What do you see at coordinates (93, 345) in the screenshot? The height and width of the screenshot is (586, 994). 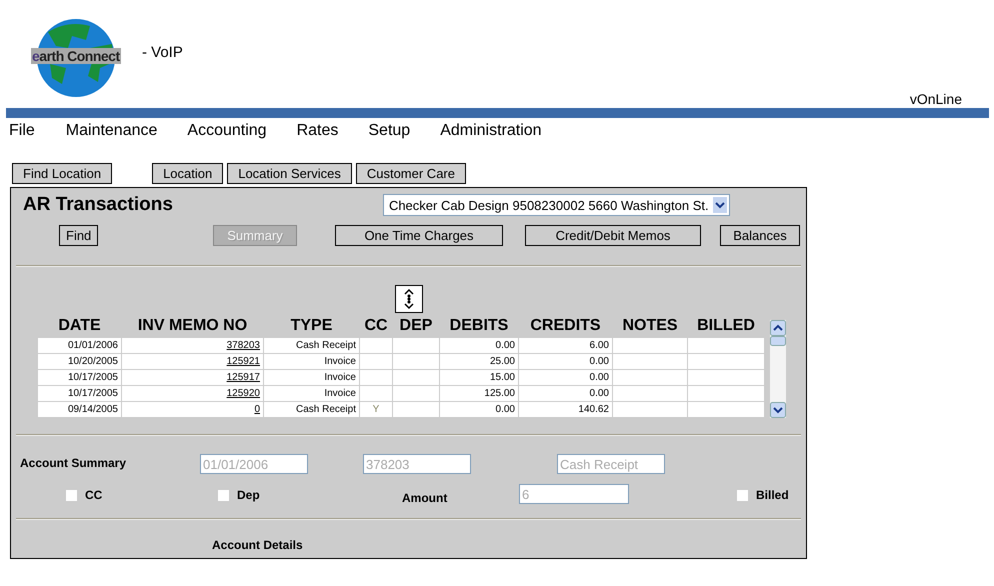 I see `table-cell: 01/01/2006` at bounding box center [93, 345].